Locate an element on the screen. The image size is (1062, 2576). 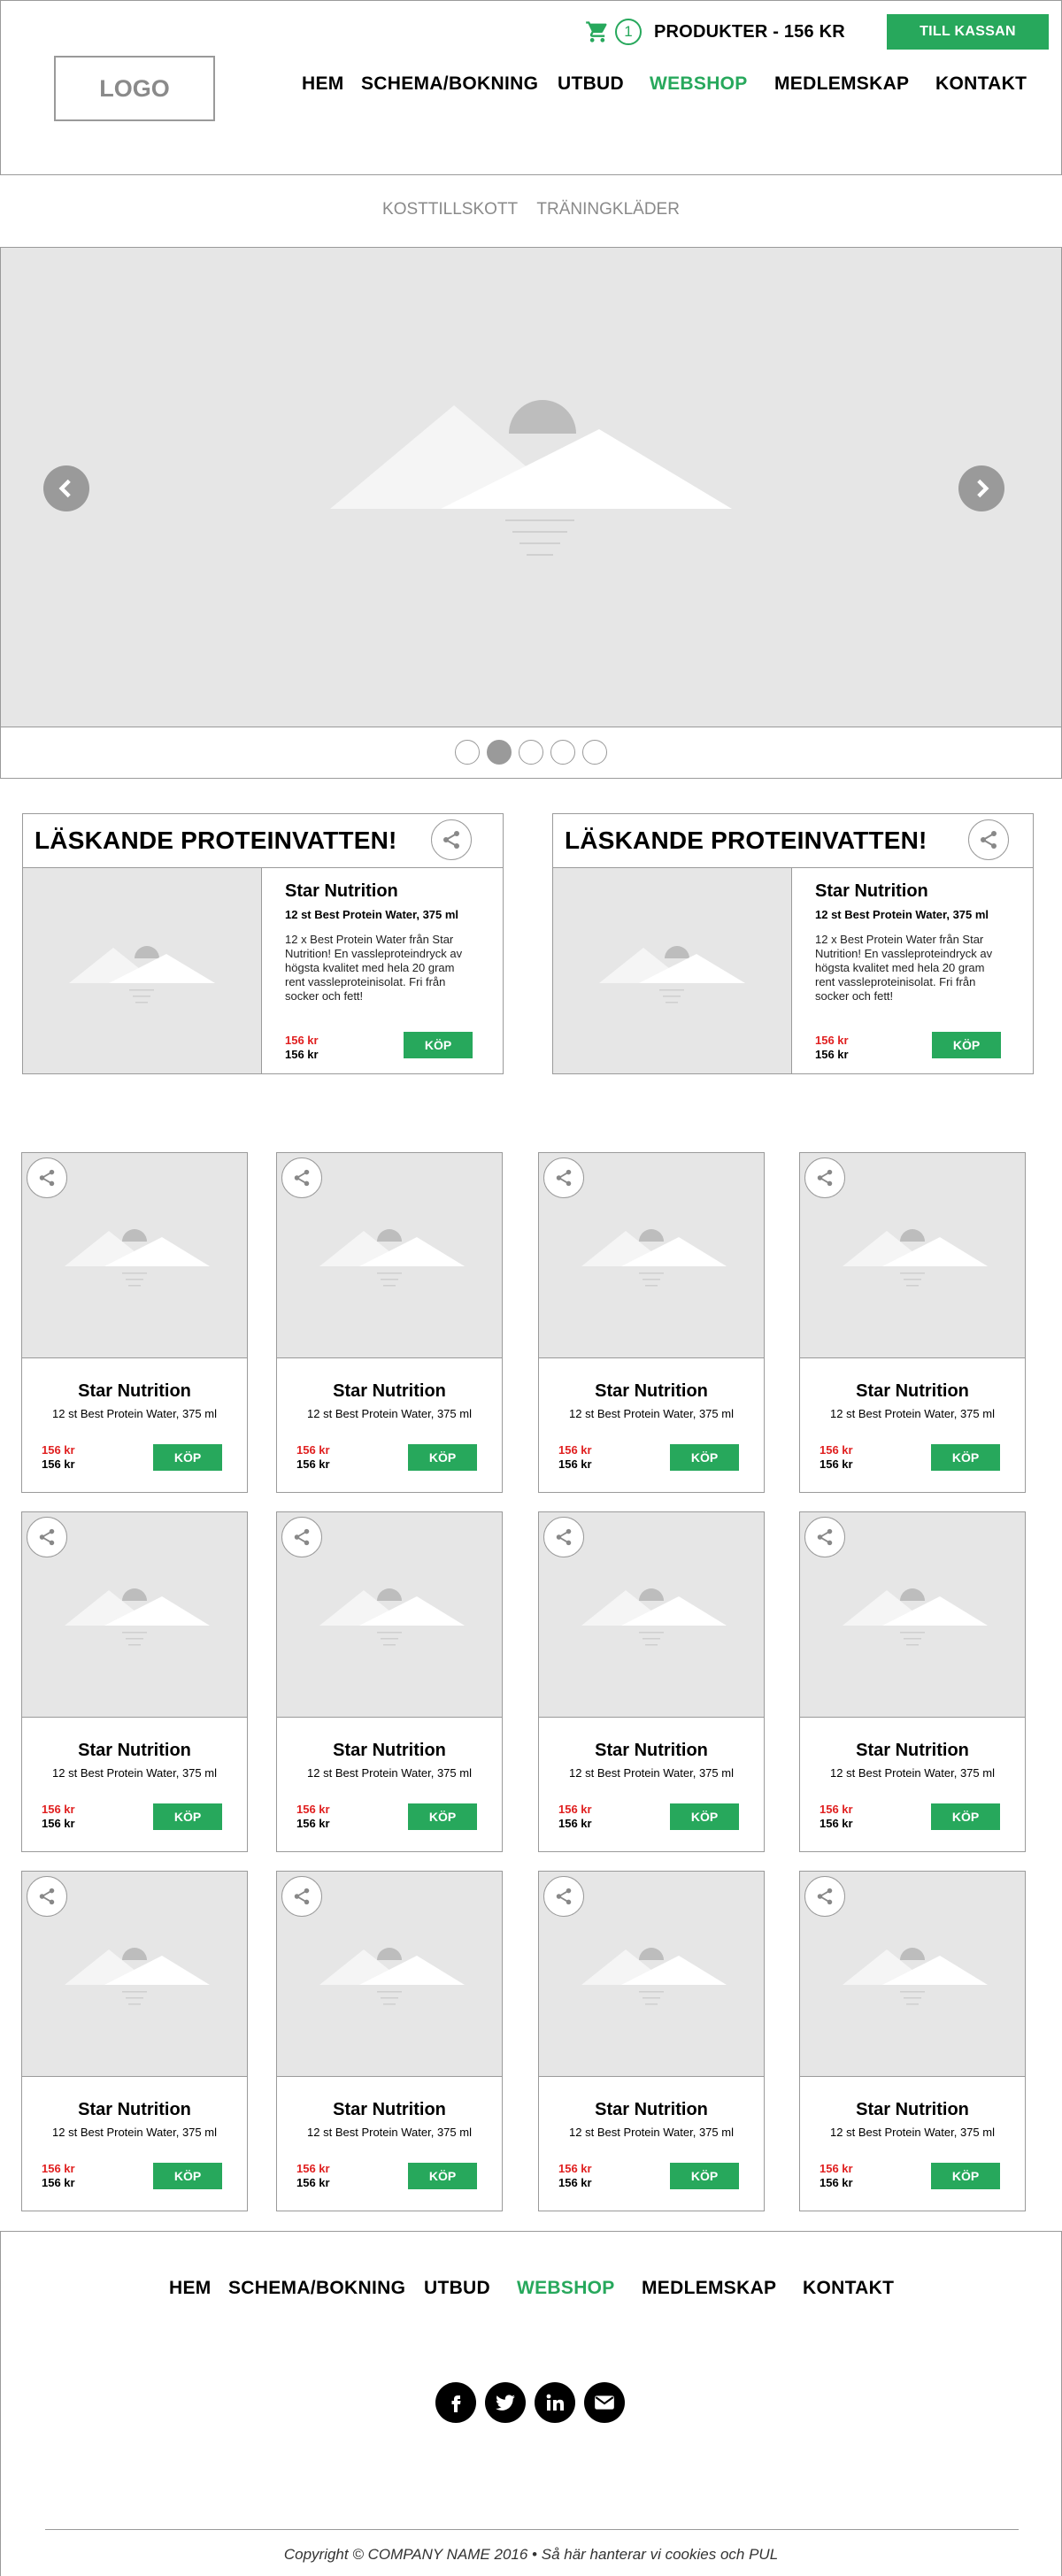
footer-nav-item-webshop: WEBSHOP is located at coordinates (566, 2288).